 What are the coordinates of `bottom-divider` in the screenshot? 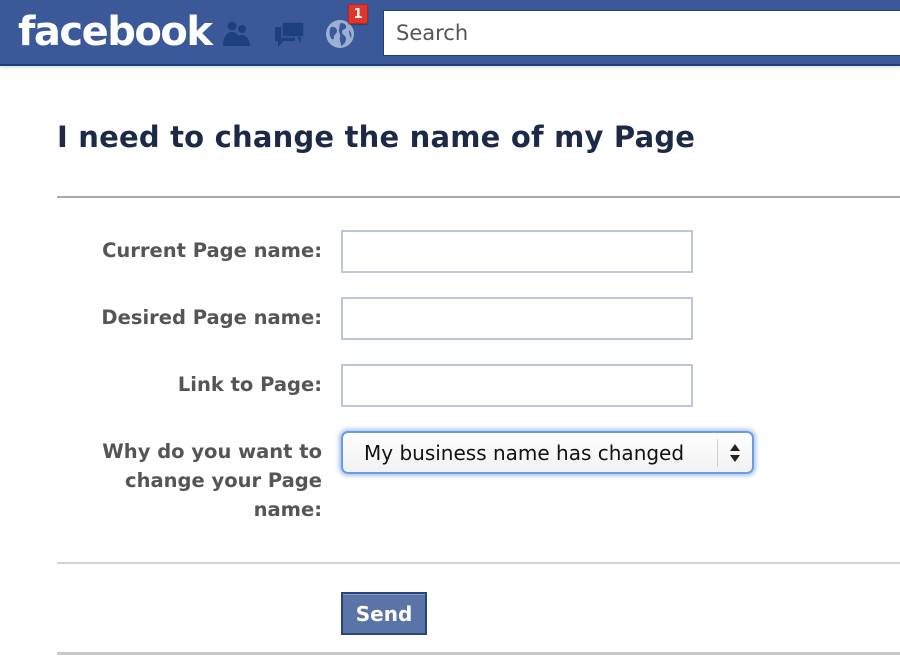 It's located at (478, 653).